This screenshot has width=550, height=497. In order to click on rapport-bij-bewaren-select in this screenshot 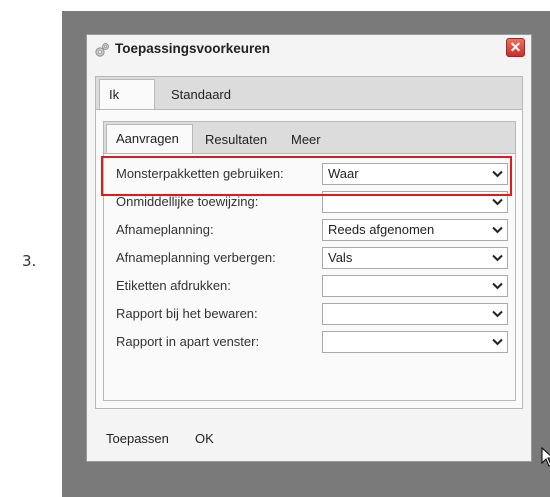, I will do `click(415, 314)`.